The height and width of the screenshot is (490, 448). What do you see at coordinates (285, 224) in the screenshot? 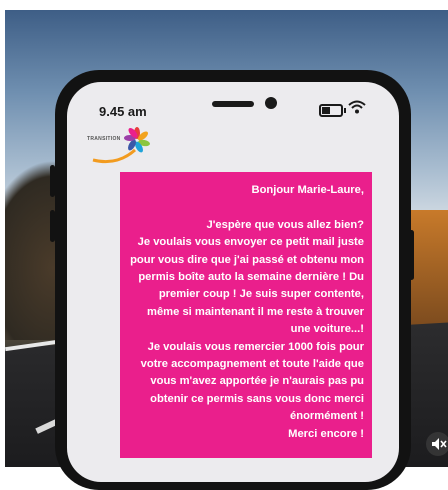
I see `message-line: J'espère que vous allez bien?` at bounding box center [285, 224].